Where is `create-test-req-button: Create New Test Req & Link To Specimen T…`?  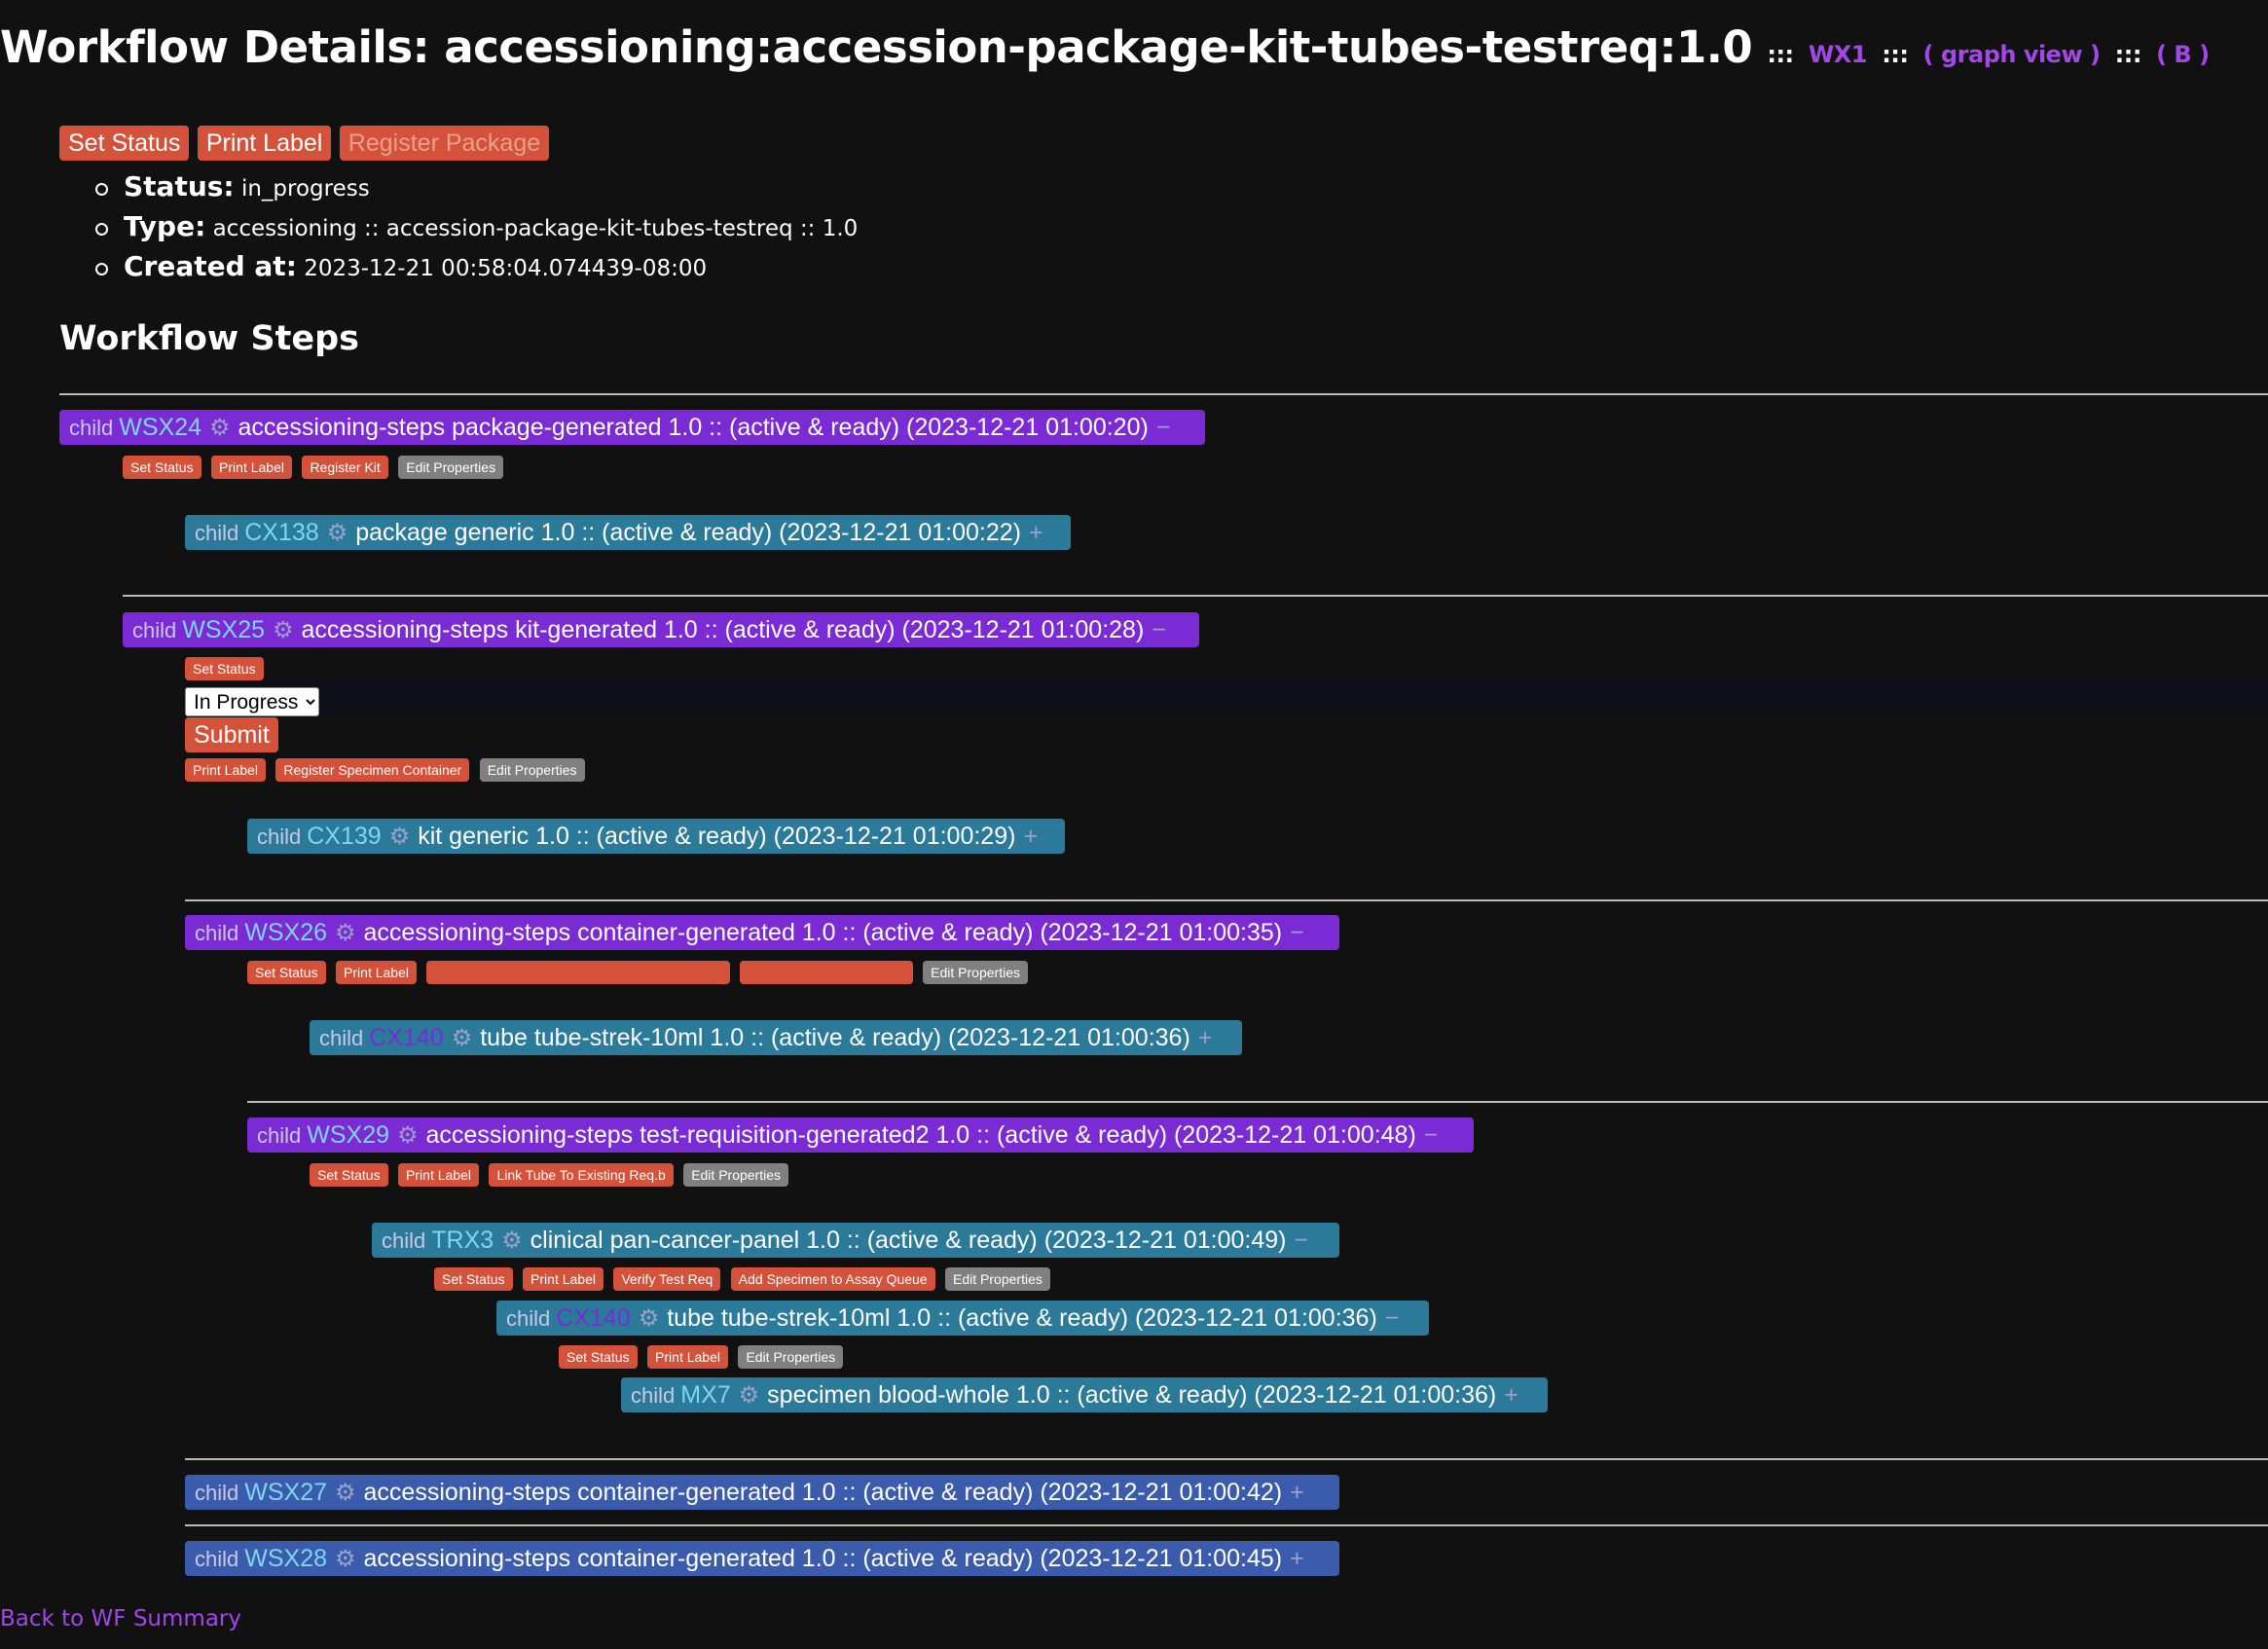
create-test-req-button: Create New Test Req & Link To Specimen T… is located at coordinates (578, 972).